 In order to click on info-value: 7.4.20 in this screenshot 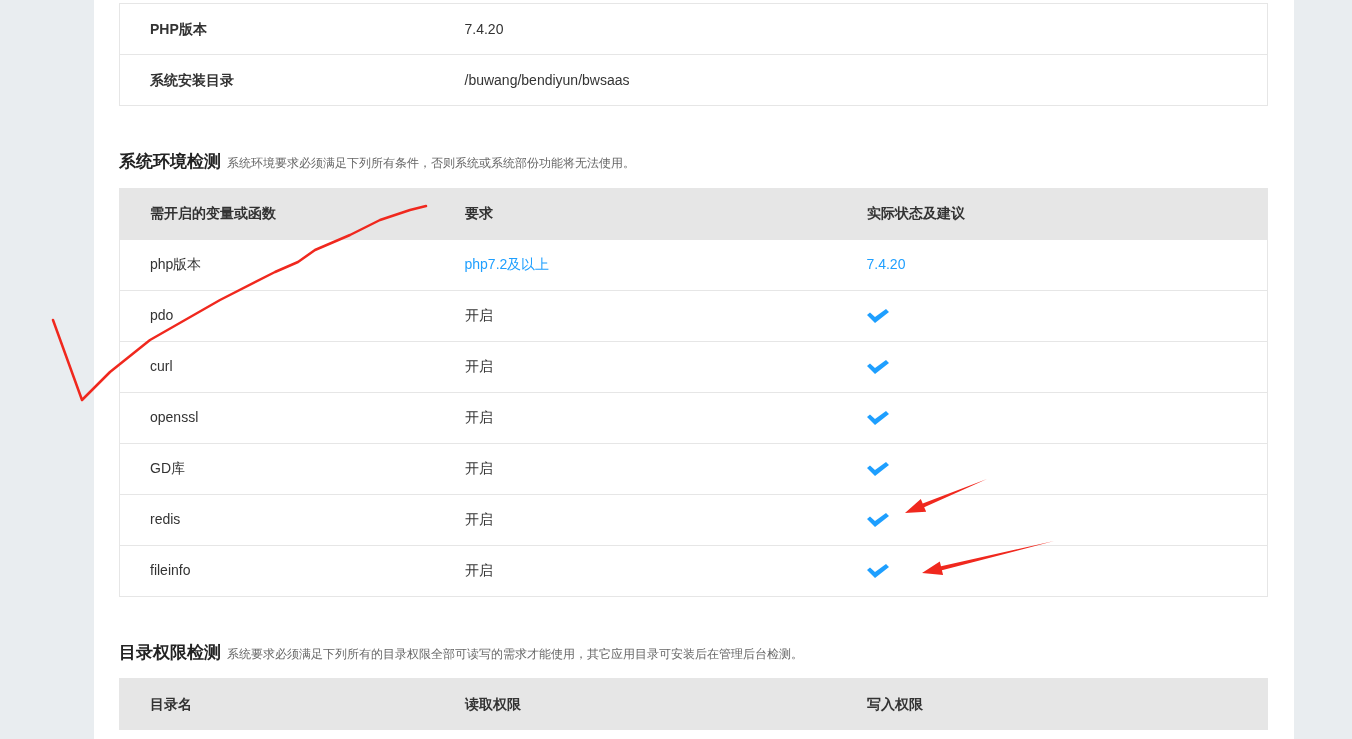, I will do `click(484, 28)`.